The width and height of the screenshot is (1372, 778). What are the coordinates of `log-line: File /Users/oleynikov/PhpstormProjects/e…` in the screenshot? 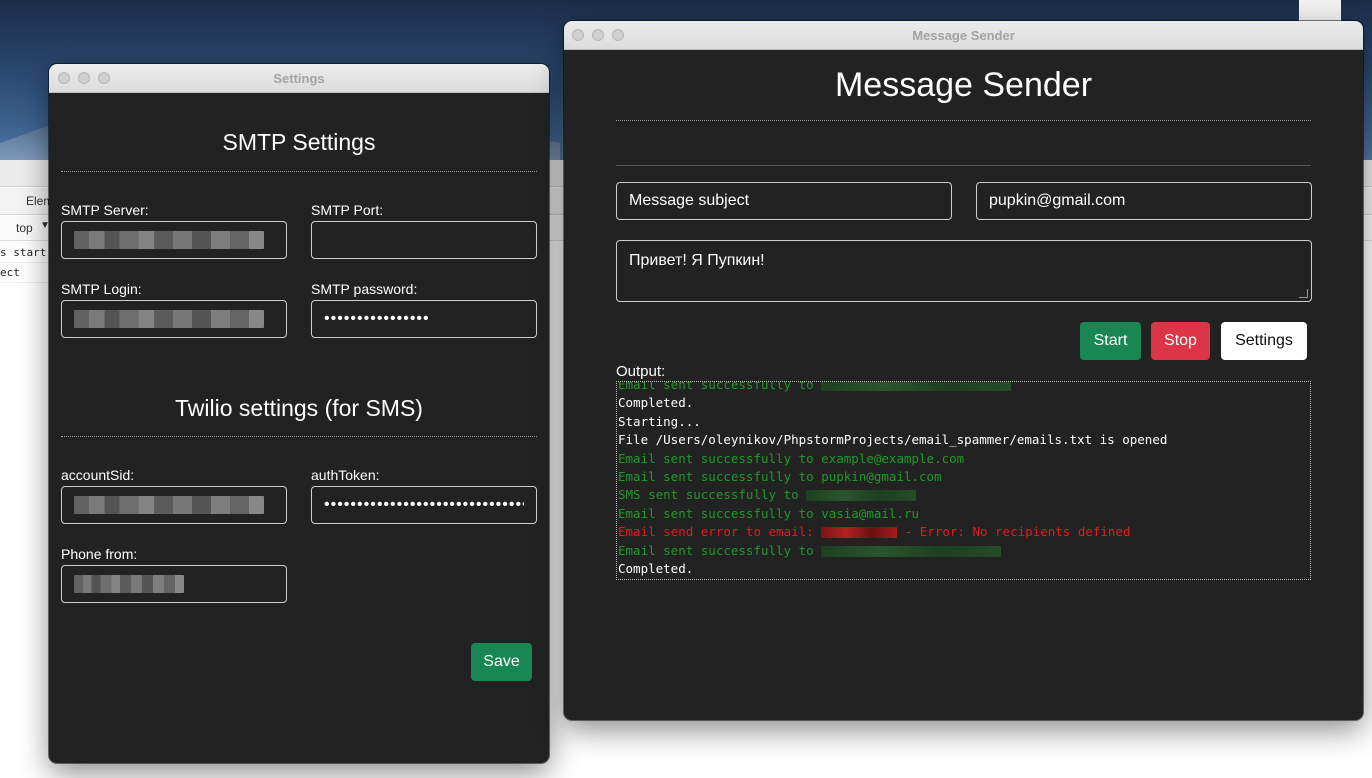 It's located at (893, 440).